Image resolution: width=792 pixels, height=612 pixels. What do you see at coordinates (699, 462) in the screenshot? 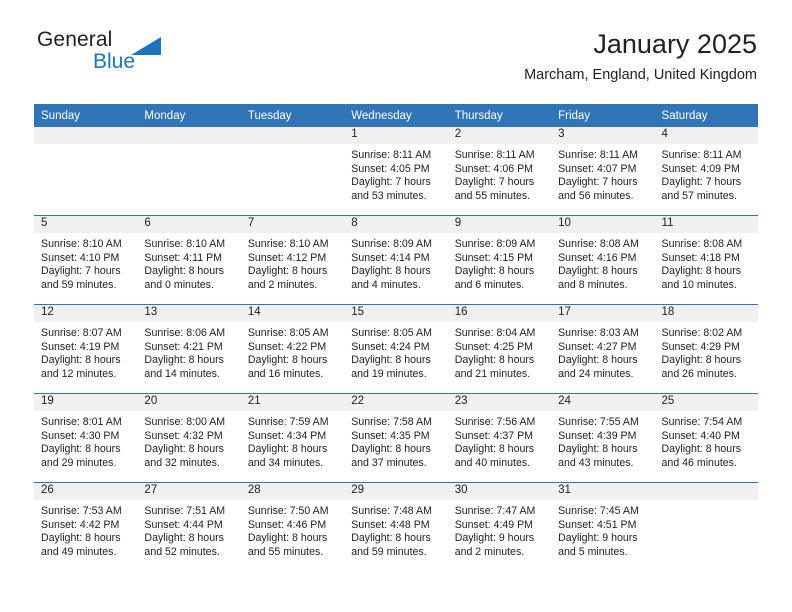
I see `daylight-duration-line2: and 46 minutes.` at bounding box center [699, 462].